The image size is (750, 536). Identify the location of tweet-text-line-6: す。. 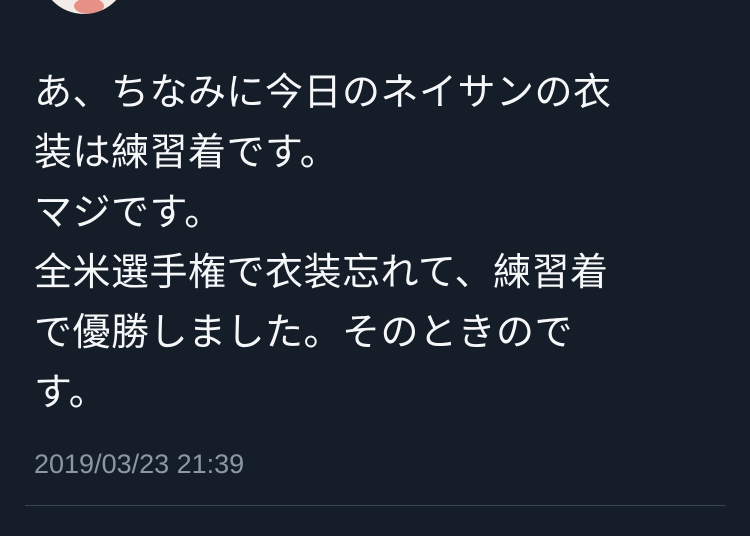
(71, 392).